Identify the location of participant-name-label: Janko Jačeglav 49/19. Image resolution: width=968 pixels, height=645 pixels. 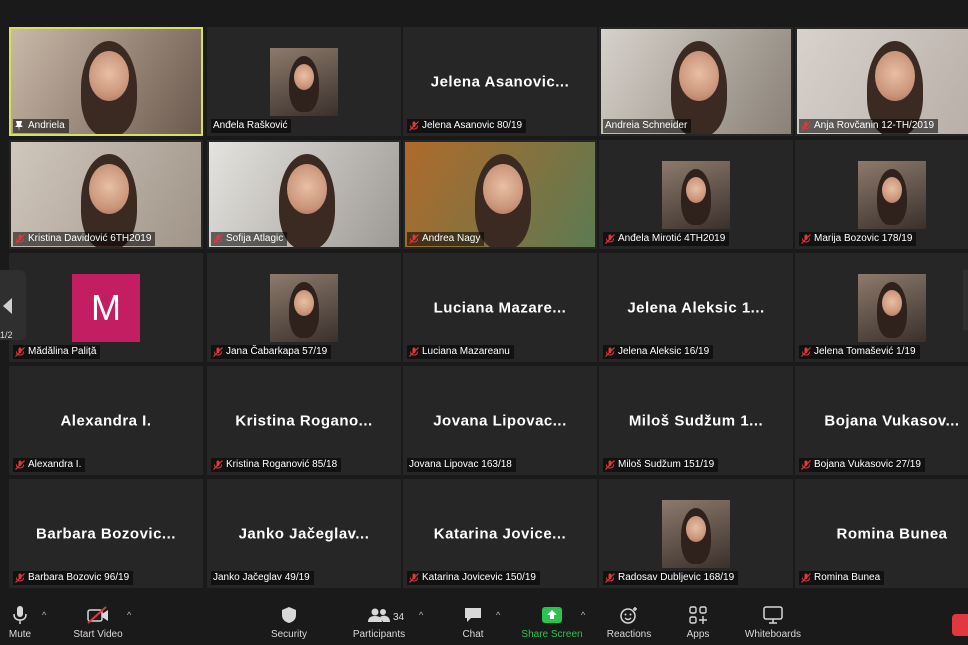
(262, 578).